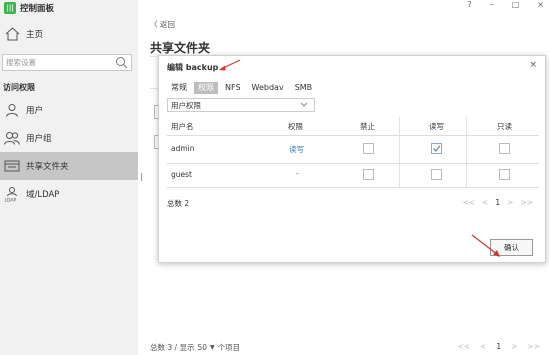  Describe the element at coordinates (436, 126) in the screenshot. I see `column-header: 读写` at that location.